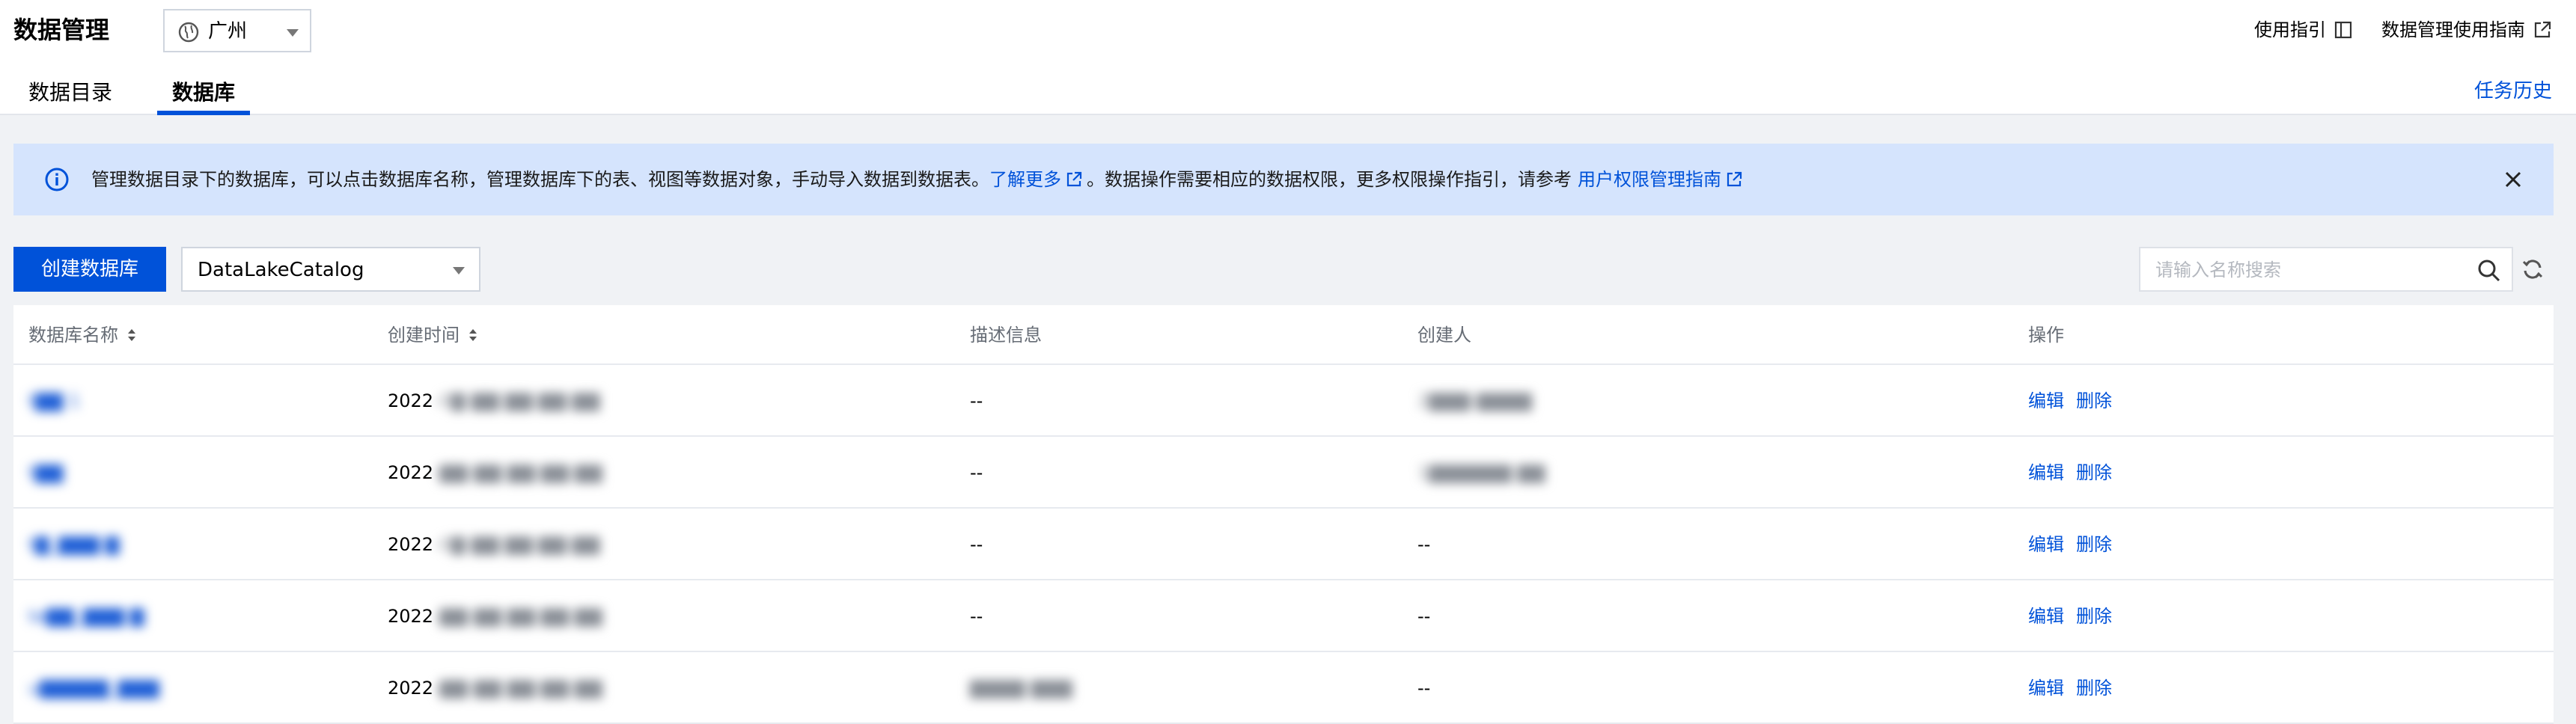  I want to click on manual-link: 数据管理使用指南, so click(2466, 30).